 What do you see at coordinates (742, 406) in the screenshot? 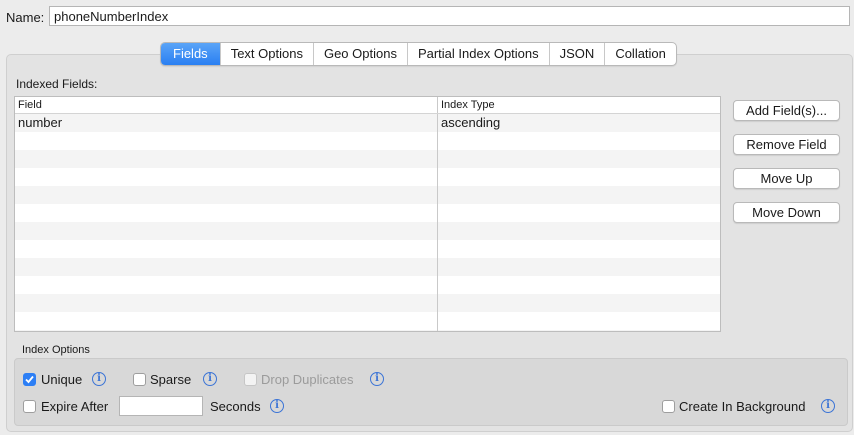
I see `create-in-background-label: Create In Background` at bounding box center [742, 406].